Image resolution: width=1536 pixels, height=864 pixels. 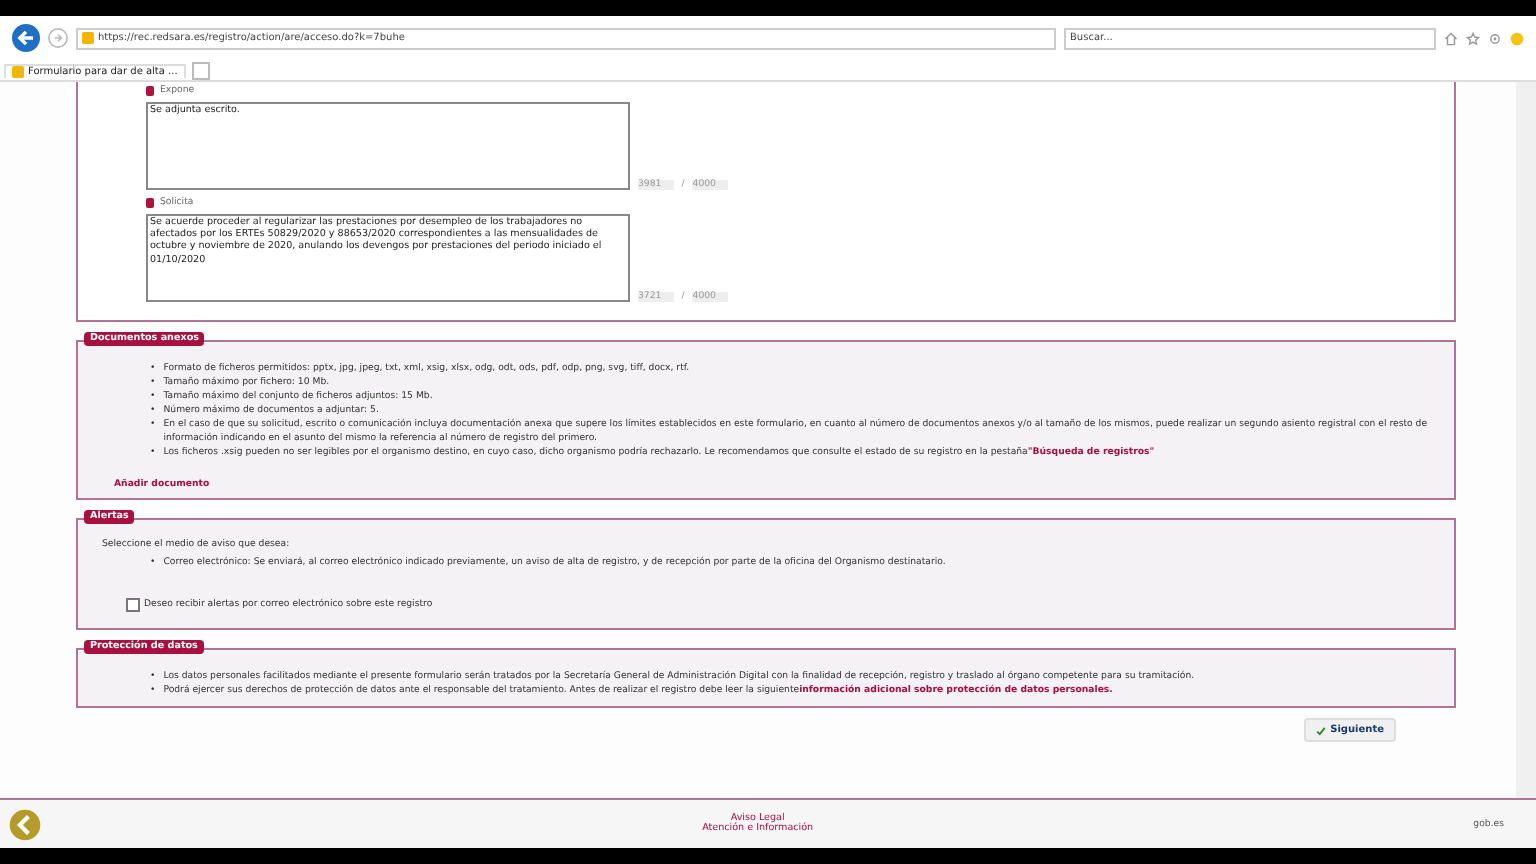 What do you see at coordinates (26, 38) in the screenshot?
I see `back-icon` at bounding box center [26, 38].